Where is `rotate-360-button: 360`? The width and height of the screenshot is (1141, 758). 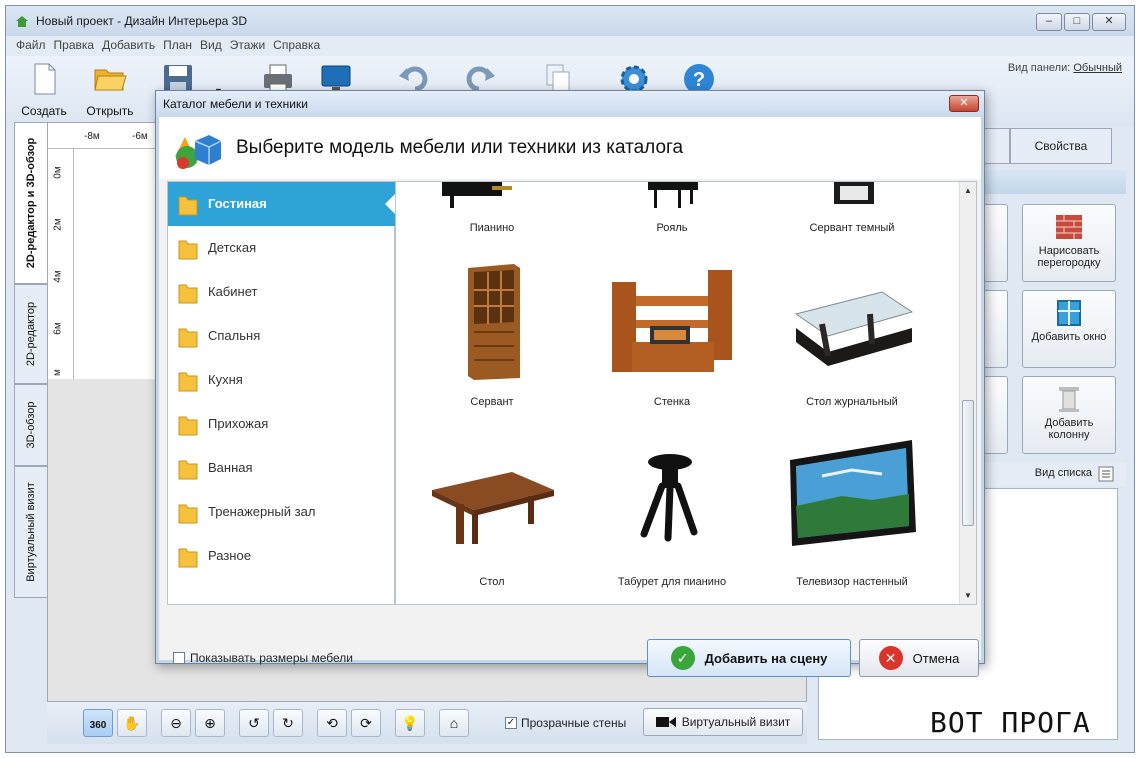 rotate-360-button: 360 is located at coordinates (98, 723).